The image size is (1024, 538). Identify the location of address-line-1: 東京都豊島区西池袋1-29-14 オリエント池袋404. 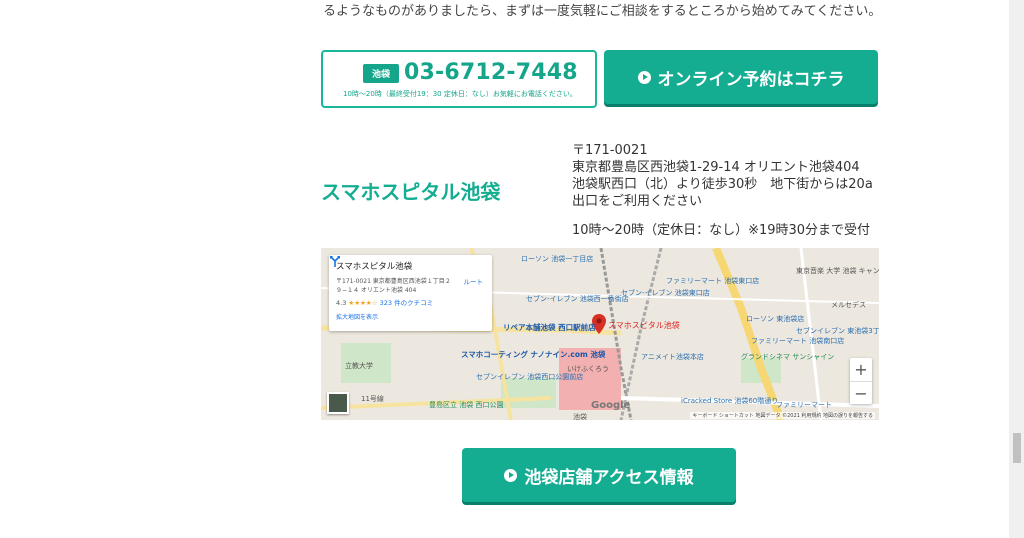
(716, 167).